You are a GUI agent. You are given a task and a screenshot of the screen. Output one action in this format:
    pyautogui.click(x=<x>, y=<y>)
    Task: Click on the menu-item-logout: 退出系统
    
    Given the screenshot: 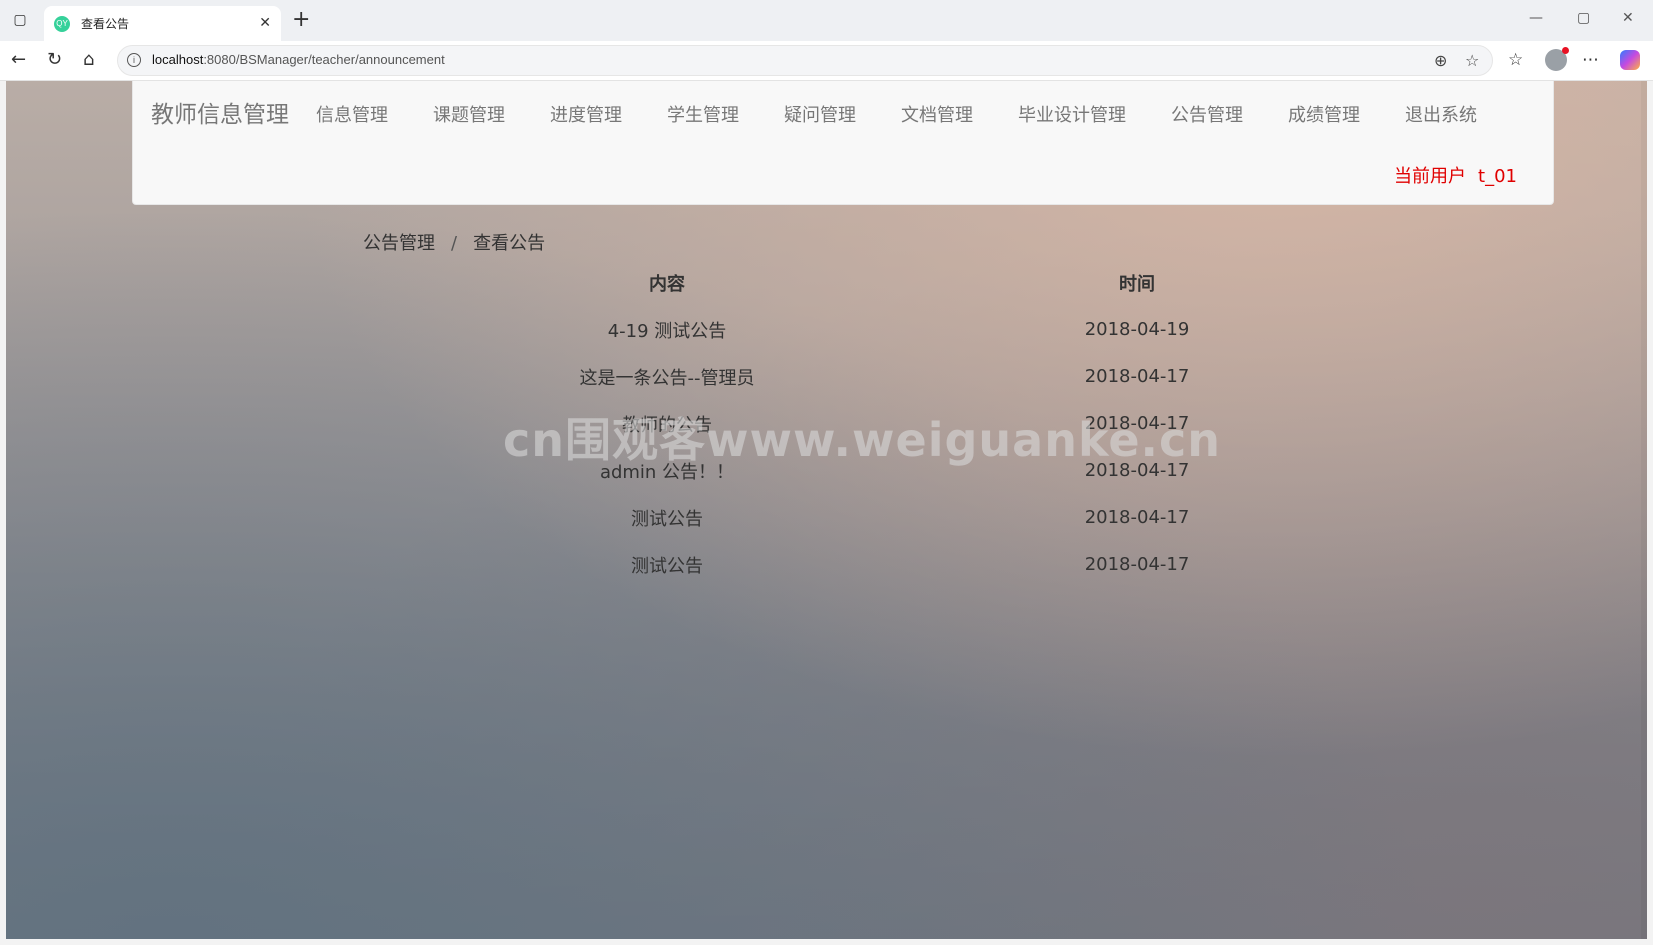 What is the action you would take?
    pyautogui.click(x=1441, y=114)
    